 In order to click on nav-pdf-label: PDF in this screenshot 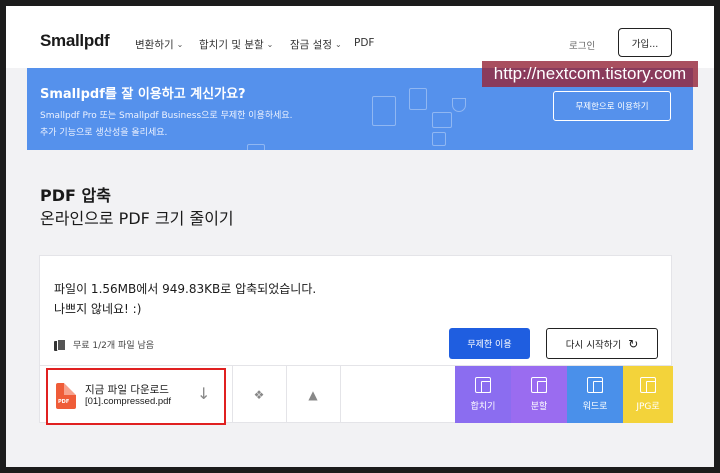, I will do `click(364, 43)`.